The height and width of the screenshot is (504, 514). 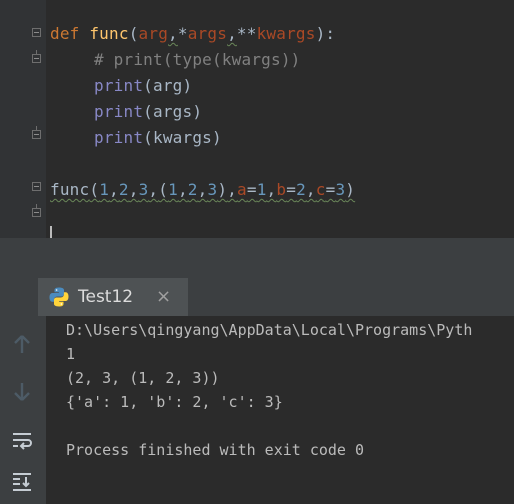 What do you see at coordinates (23, 410) in the screenshot?
I see `console-toolbar` at bounding box center [23, 410].